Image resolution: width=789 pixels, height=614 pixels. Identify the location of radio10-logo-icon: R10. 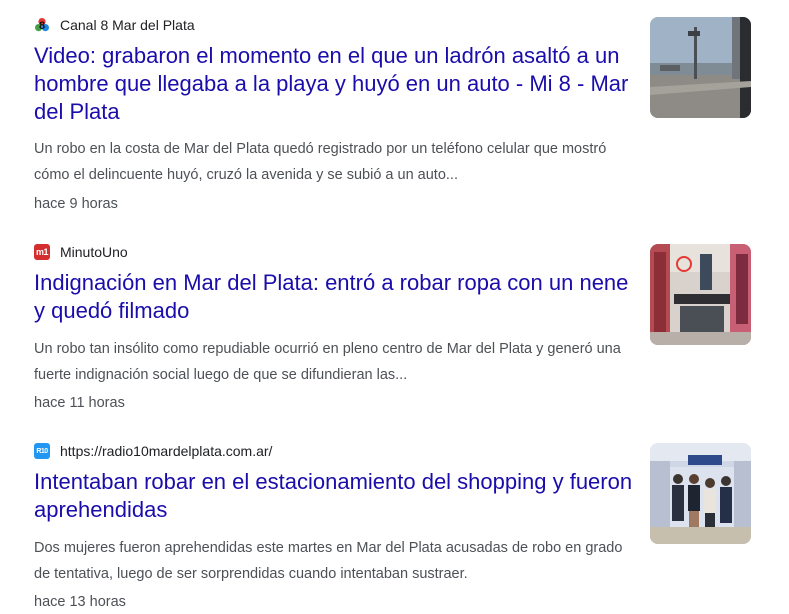
(42, 451).